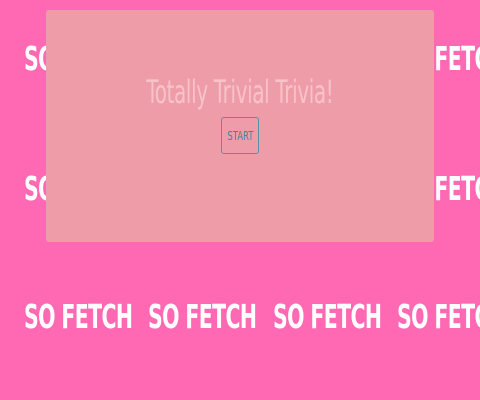  I want to click on start-button-label: START, so click(240, 135).